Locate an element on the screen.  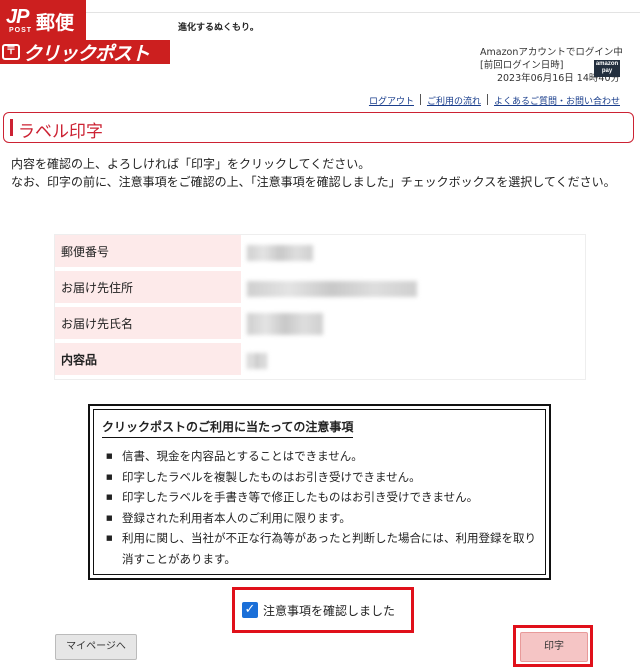
page-title: ラベル印字 is located at coordinates (60, 132).